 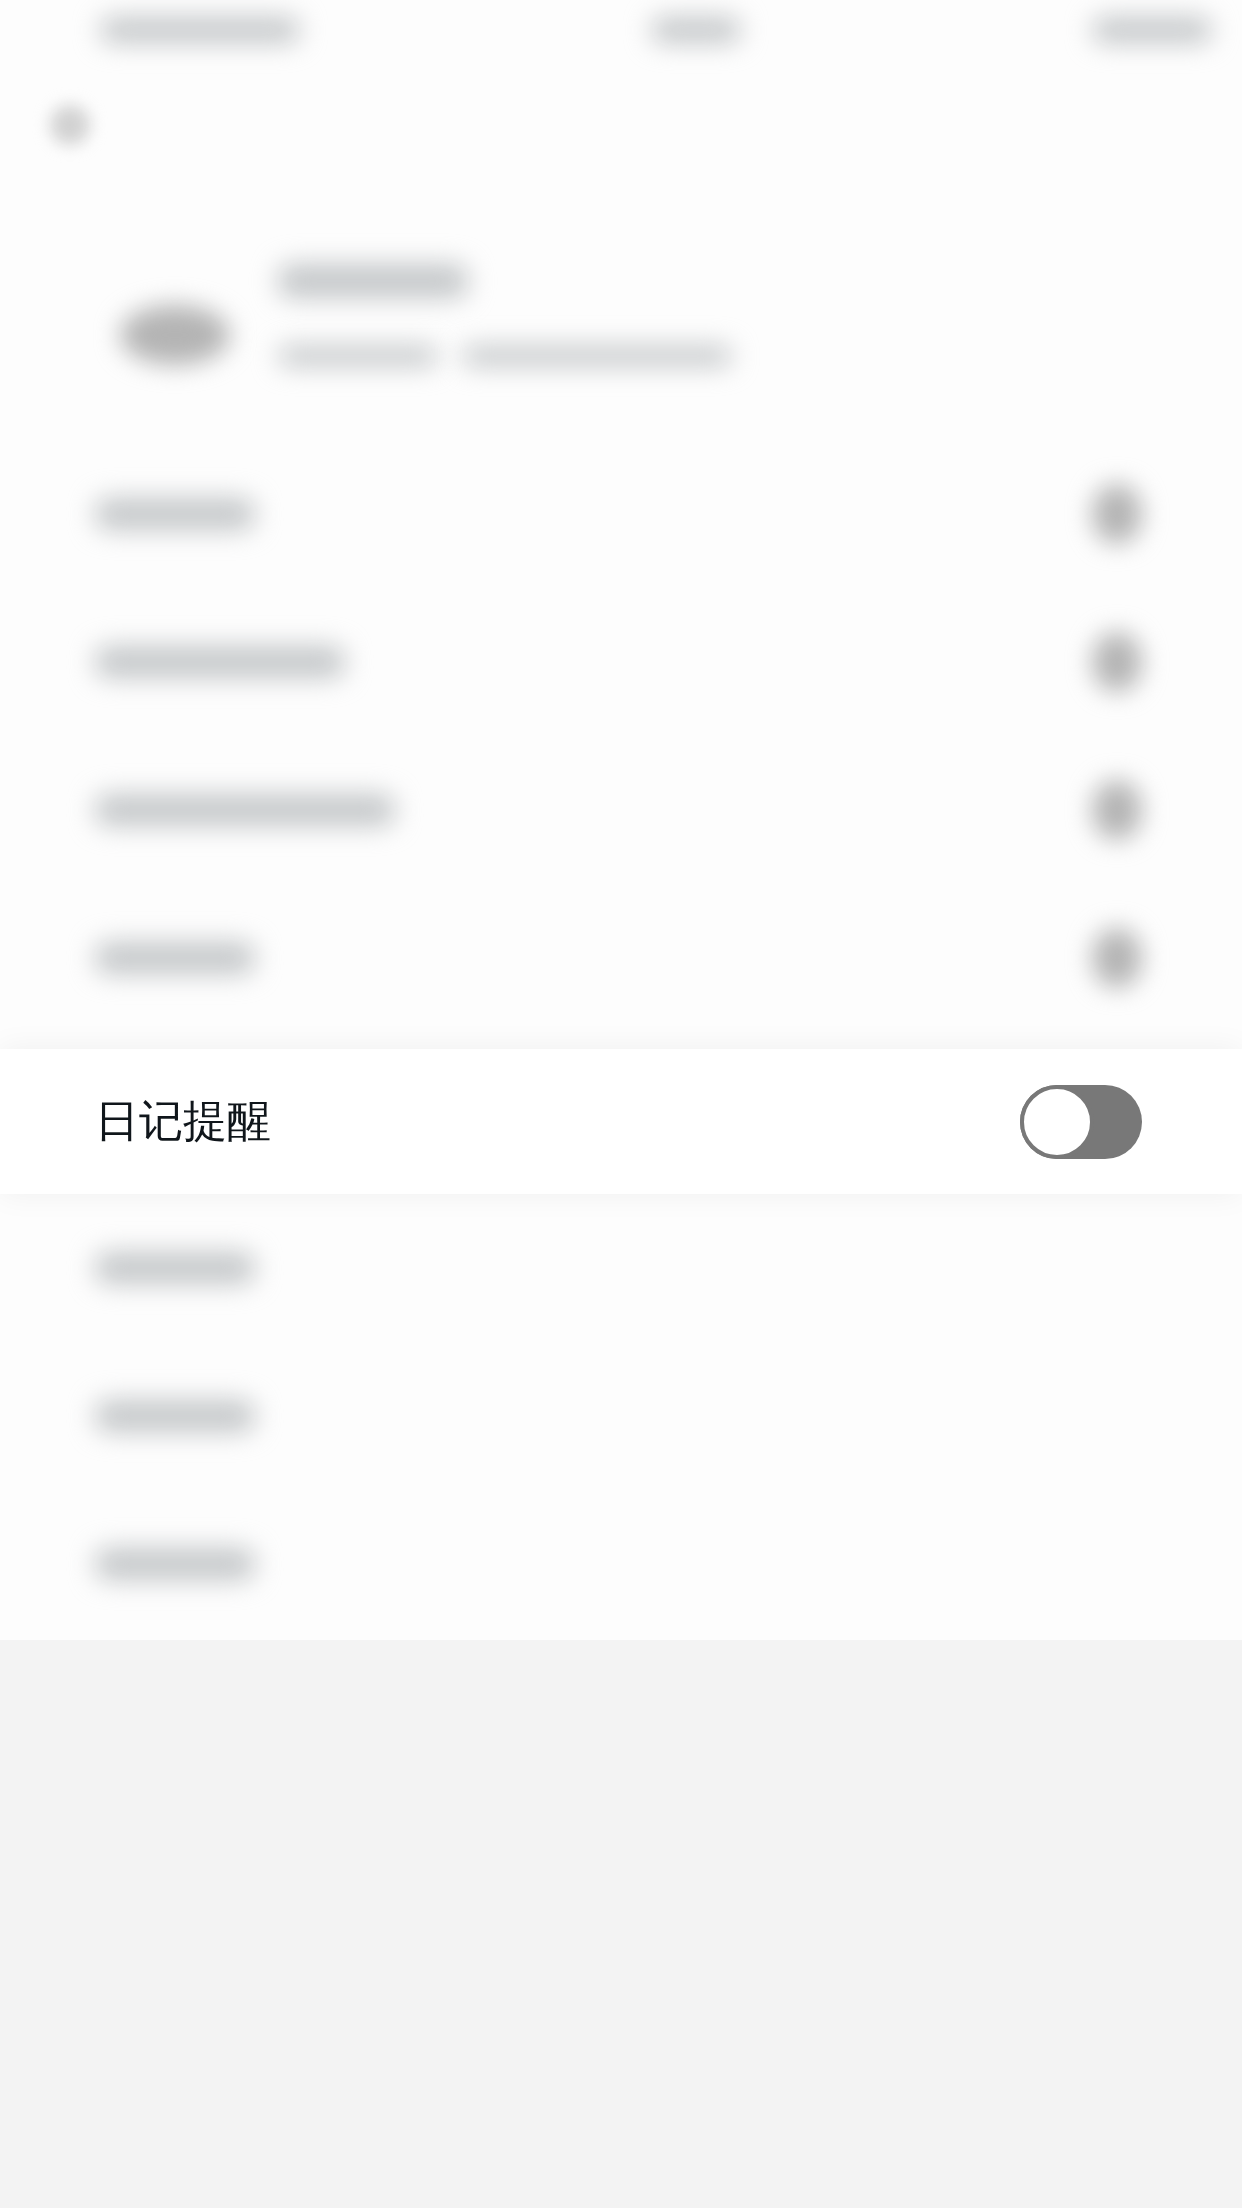 I want to click on reminder-label: 日记提醒, so click(x=183, y=1121).